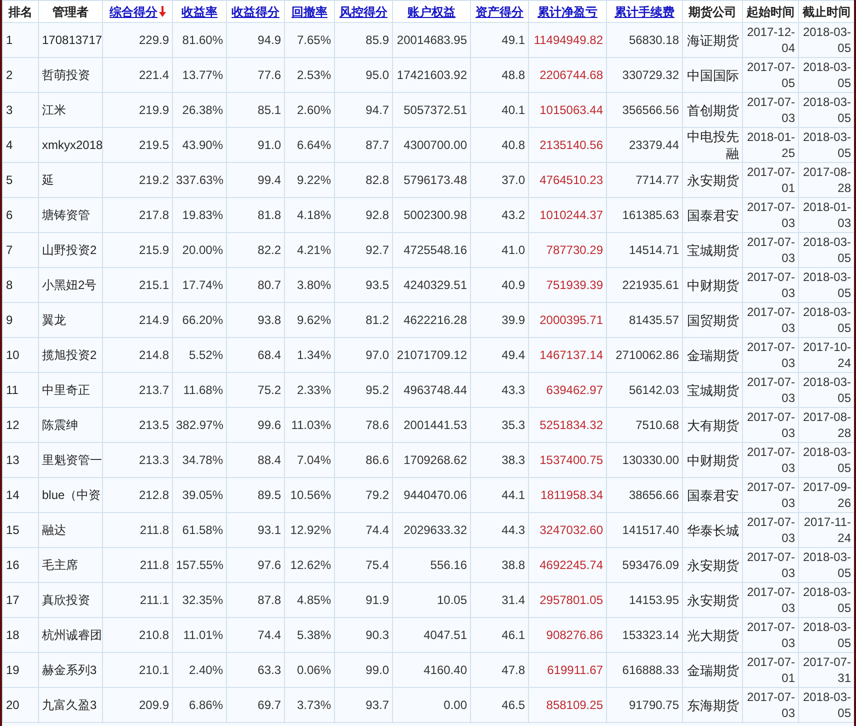 The image size is (856, 726). What do you see at coordinates (363, 355) in the screenshot?
I see `table-cell: 97.0` at bounding box center [363, 355].